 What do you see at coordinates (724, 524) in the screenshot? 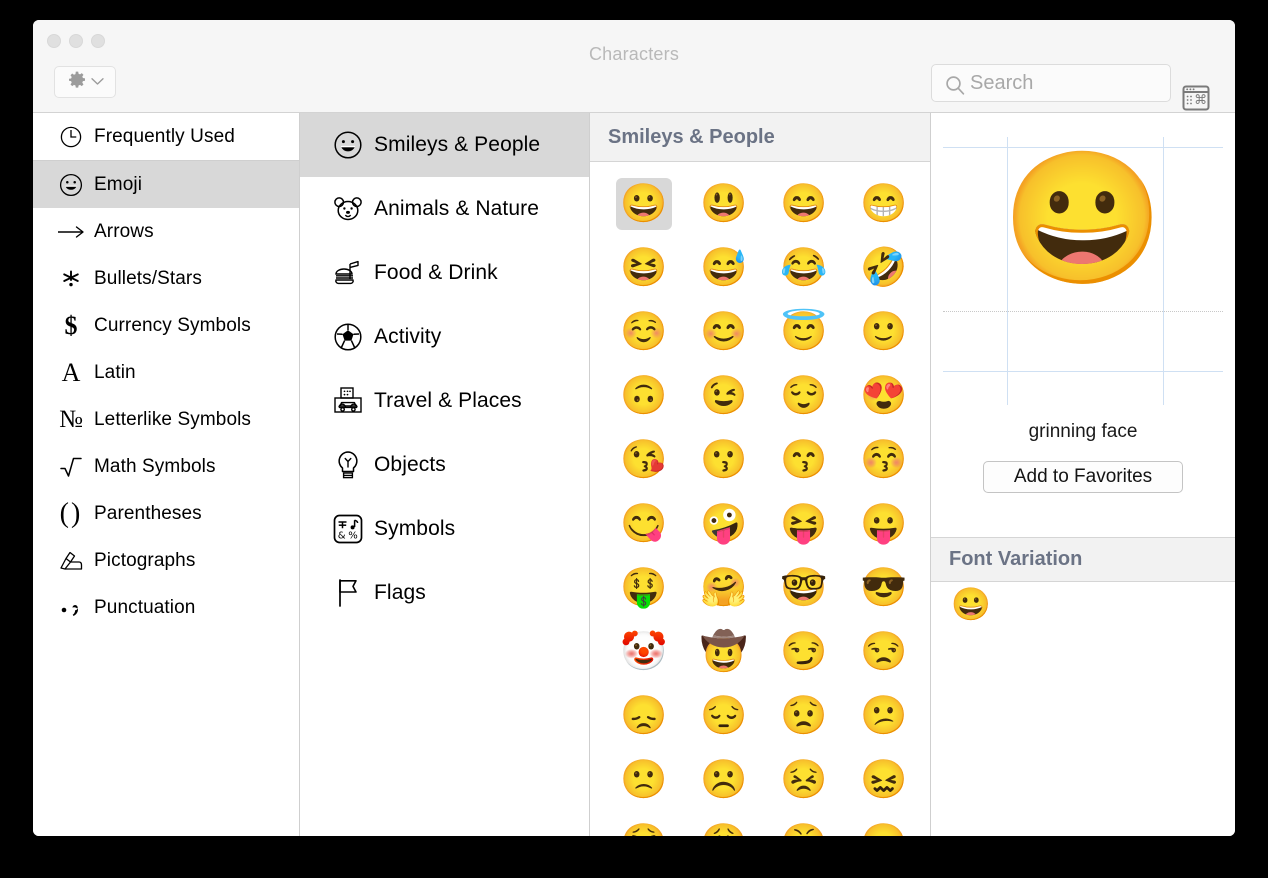
I see `emoji-cell: 🤪` at bounding box center [724, 524].